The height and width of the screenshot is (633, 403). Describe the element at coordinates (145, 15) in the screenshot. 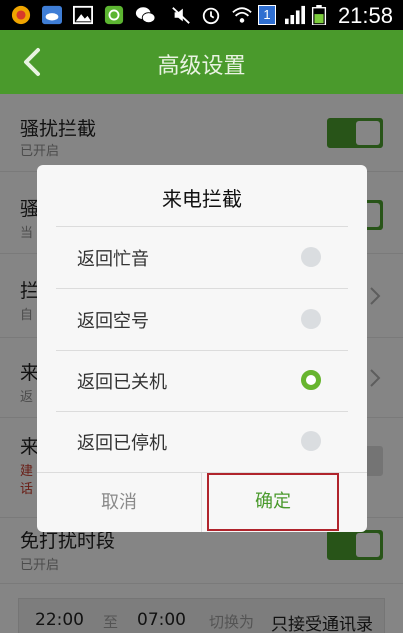

I see `wechat-icon` at that location.